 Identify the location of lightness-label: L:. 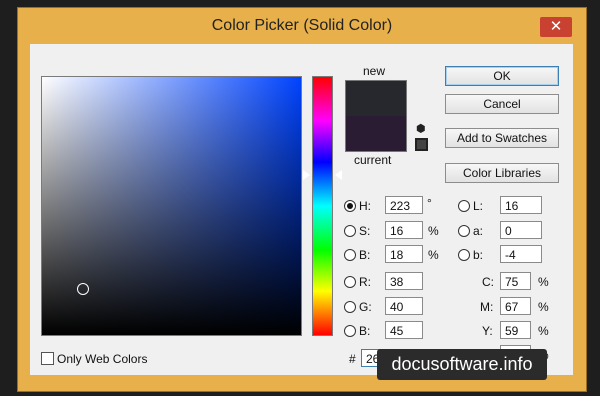
(478, 206).